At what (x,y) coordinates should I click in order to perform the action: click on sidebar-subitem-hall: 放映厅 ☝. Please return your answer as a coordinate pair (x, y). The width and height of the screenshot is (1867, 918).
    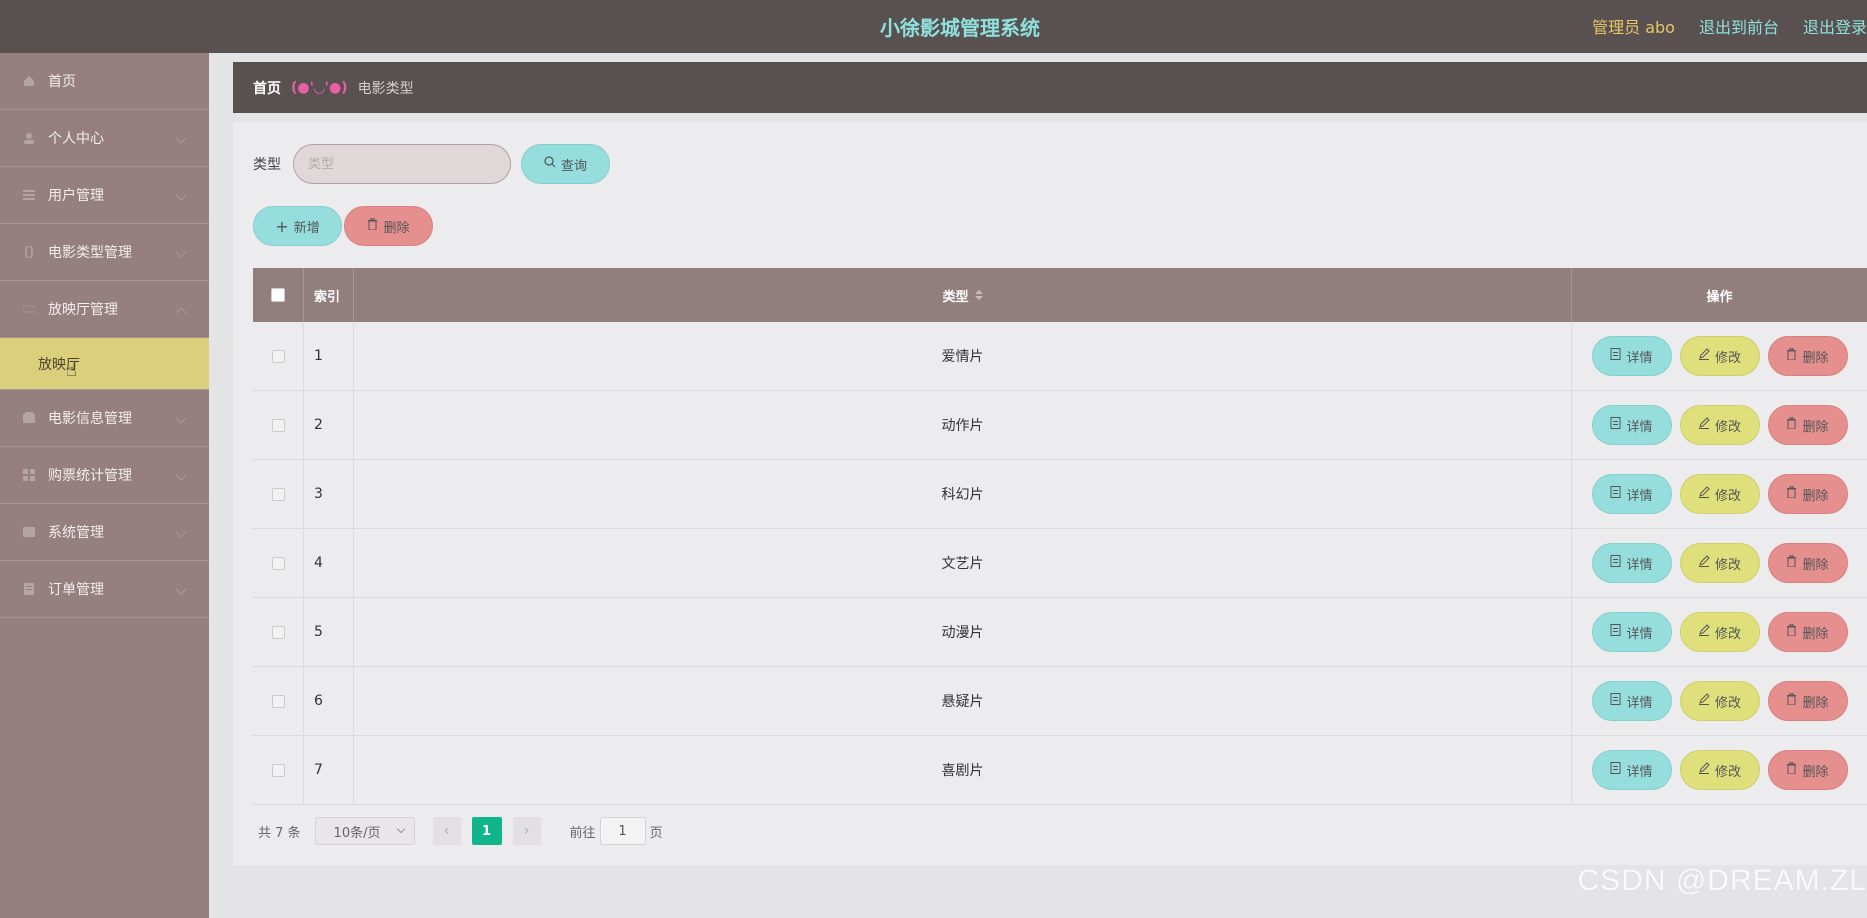
    Looking at the image, I should click on (104, 364).